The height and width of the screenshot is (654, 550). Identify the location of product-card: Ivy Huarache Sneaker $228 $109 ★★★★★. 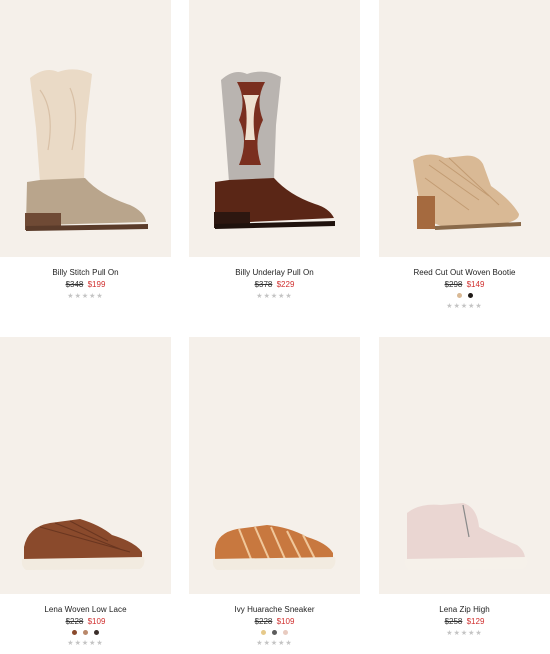
(274, 492).